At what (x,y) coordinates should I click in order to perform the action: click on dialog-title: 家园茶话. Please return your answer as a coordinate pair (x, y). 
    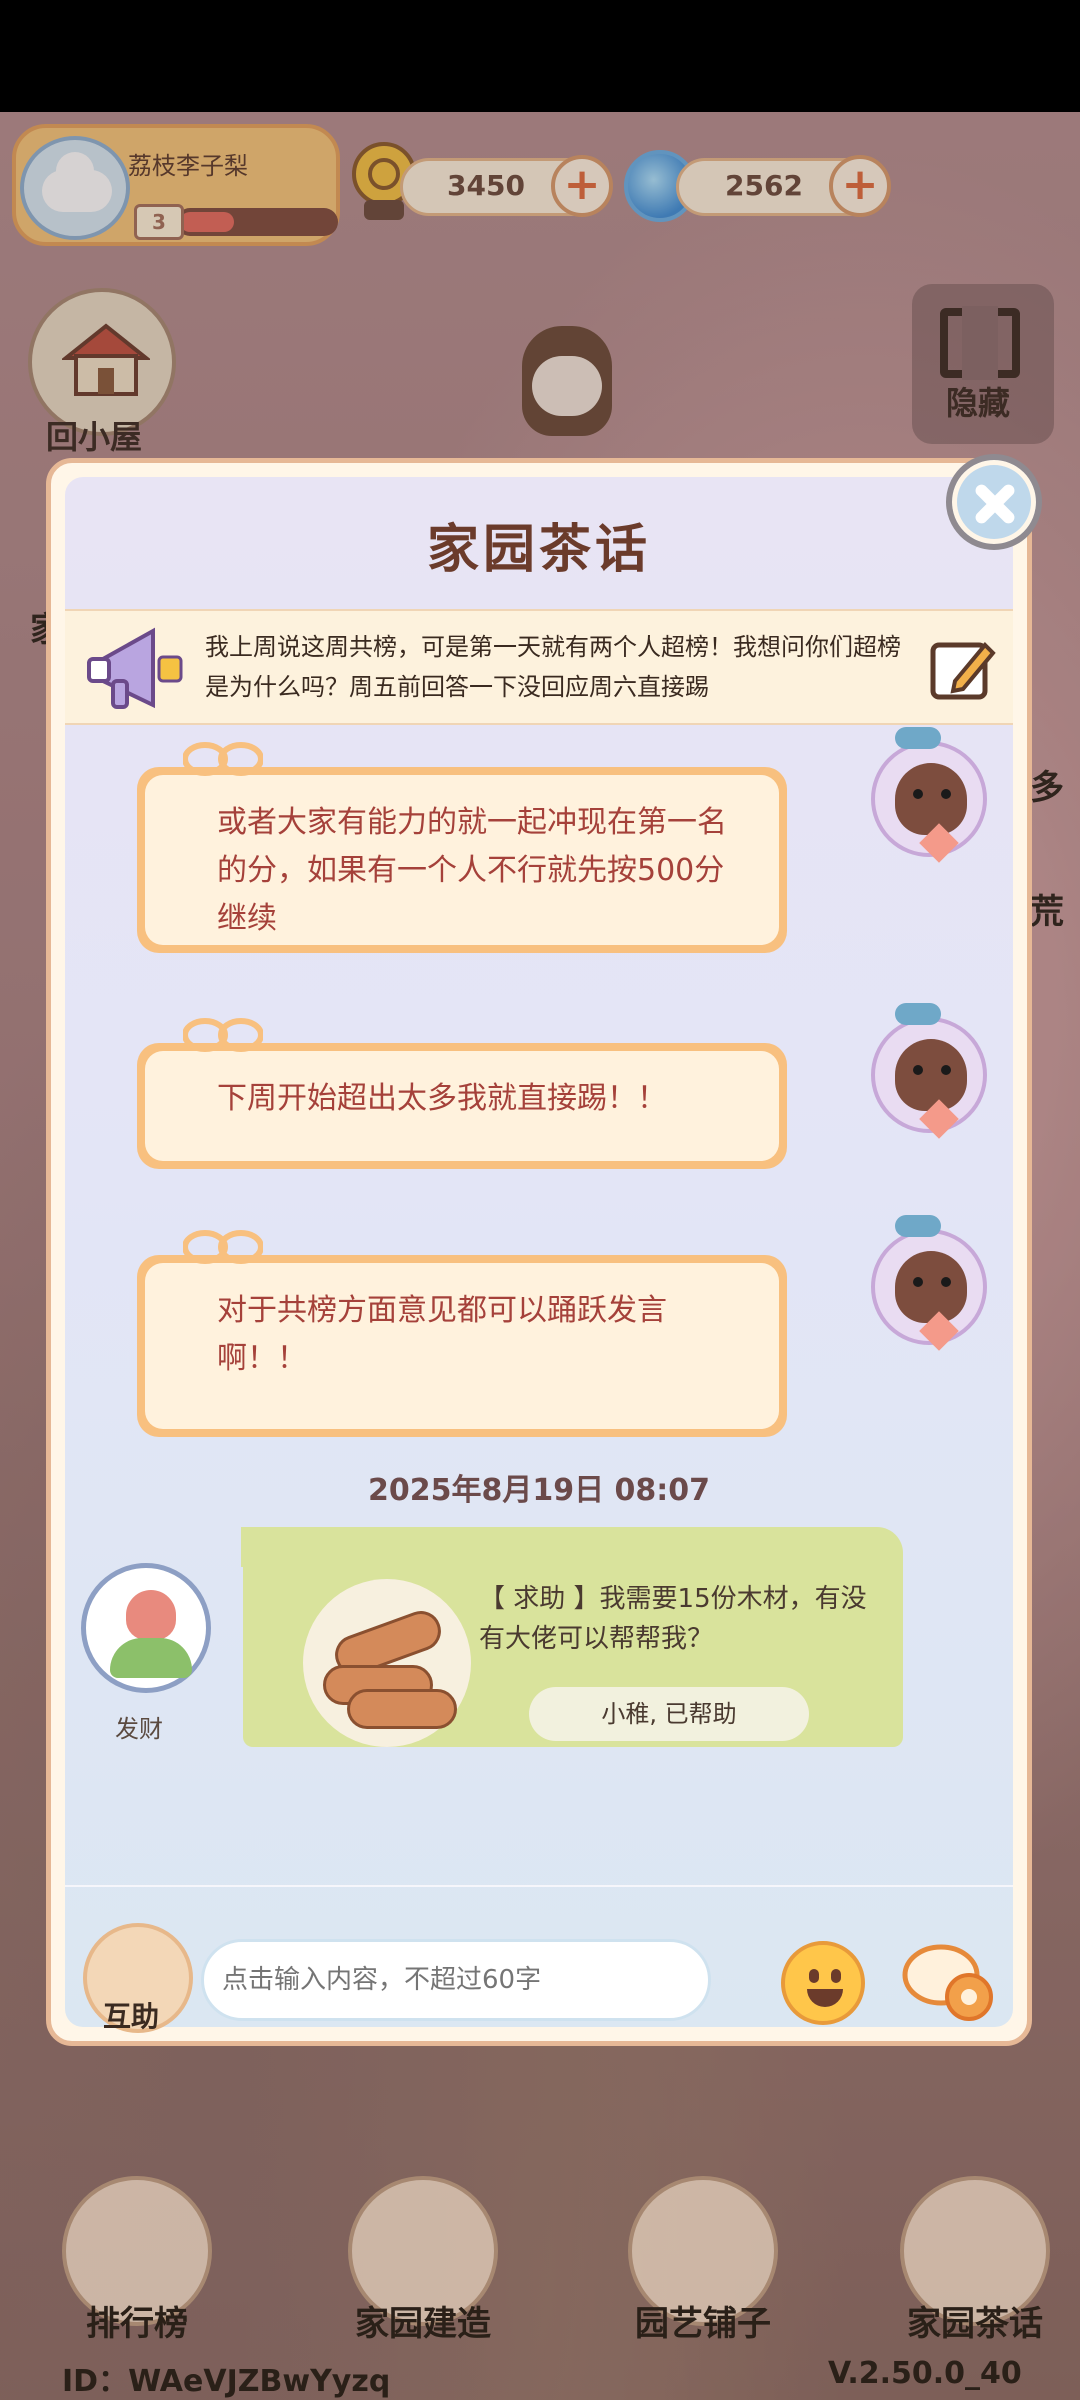
    Looking at the image, I should click on (538, 550).